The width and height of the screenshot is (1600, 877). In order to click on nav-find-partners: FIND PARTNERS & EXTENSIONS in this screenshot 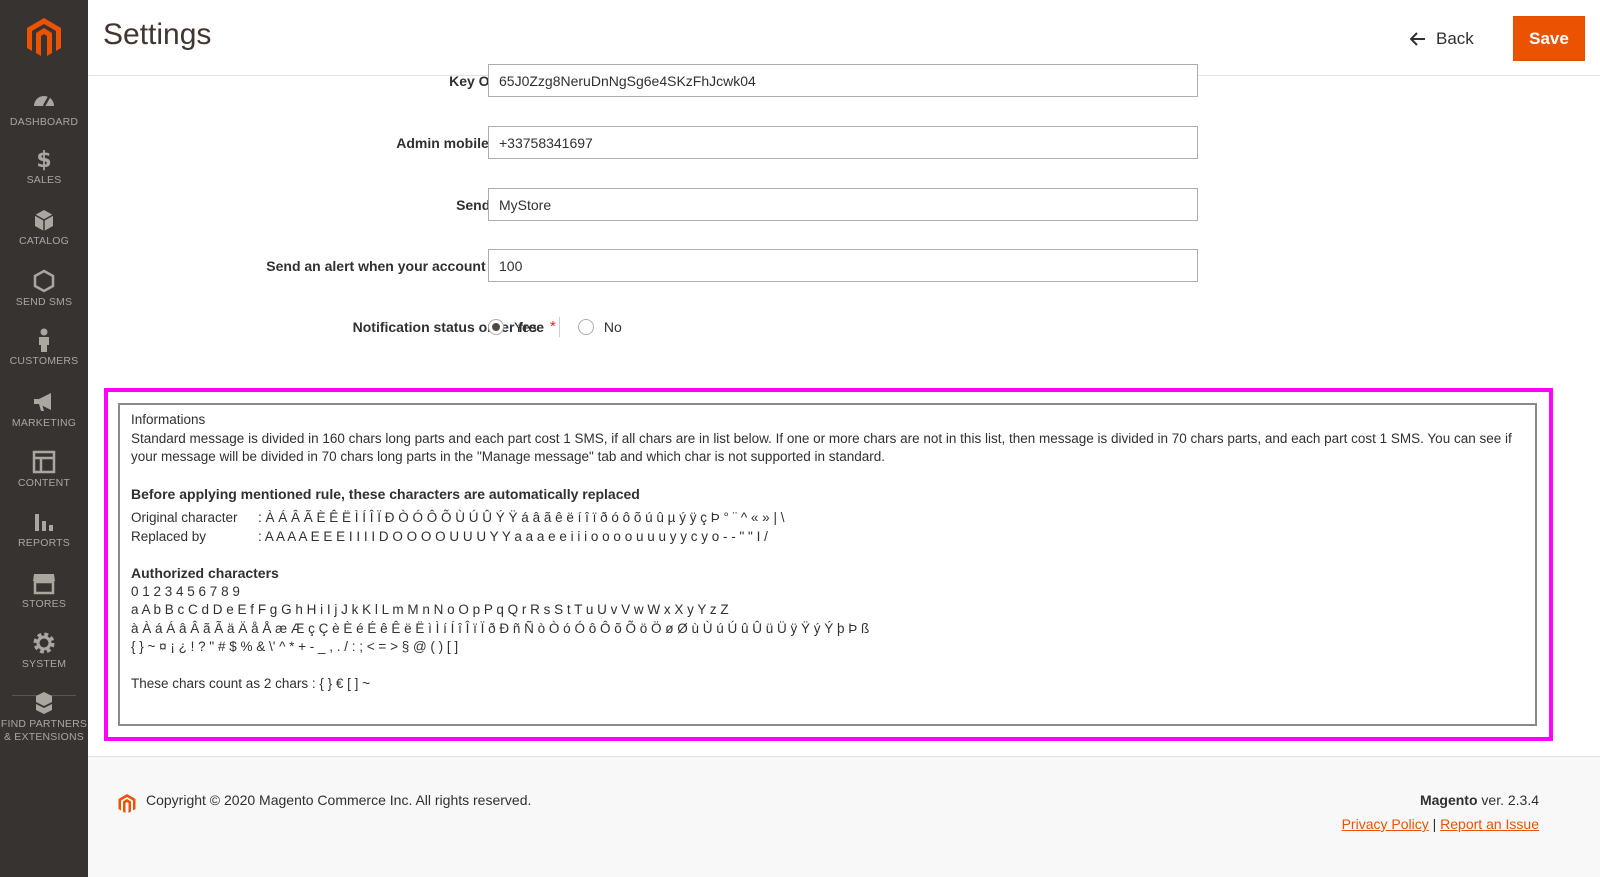, I will do `click(44, 717)`.